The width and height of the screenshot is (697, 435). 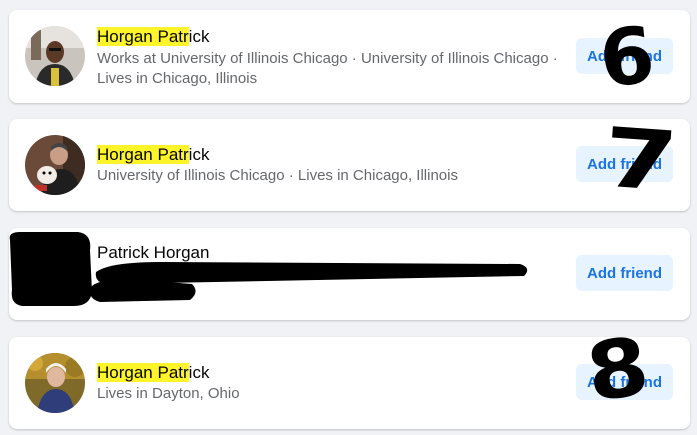 I want to click on result-detail-line: Lives in Chicago, Illinois, so click(x=177, y=78).